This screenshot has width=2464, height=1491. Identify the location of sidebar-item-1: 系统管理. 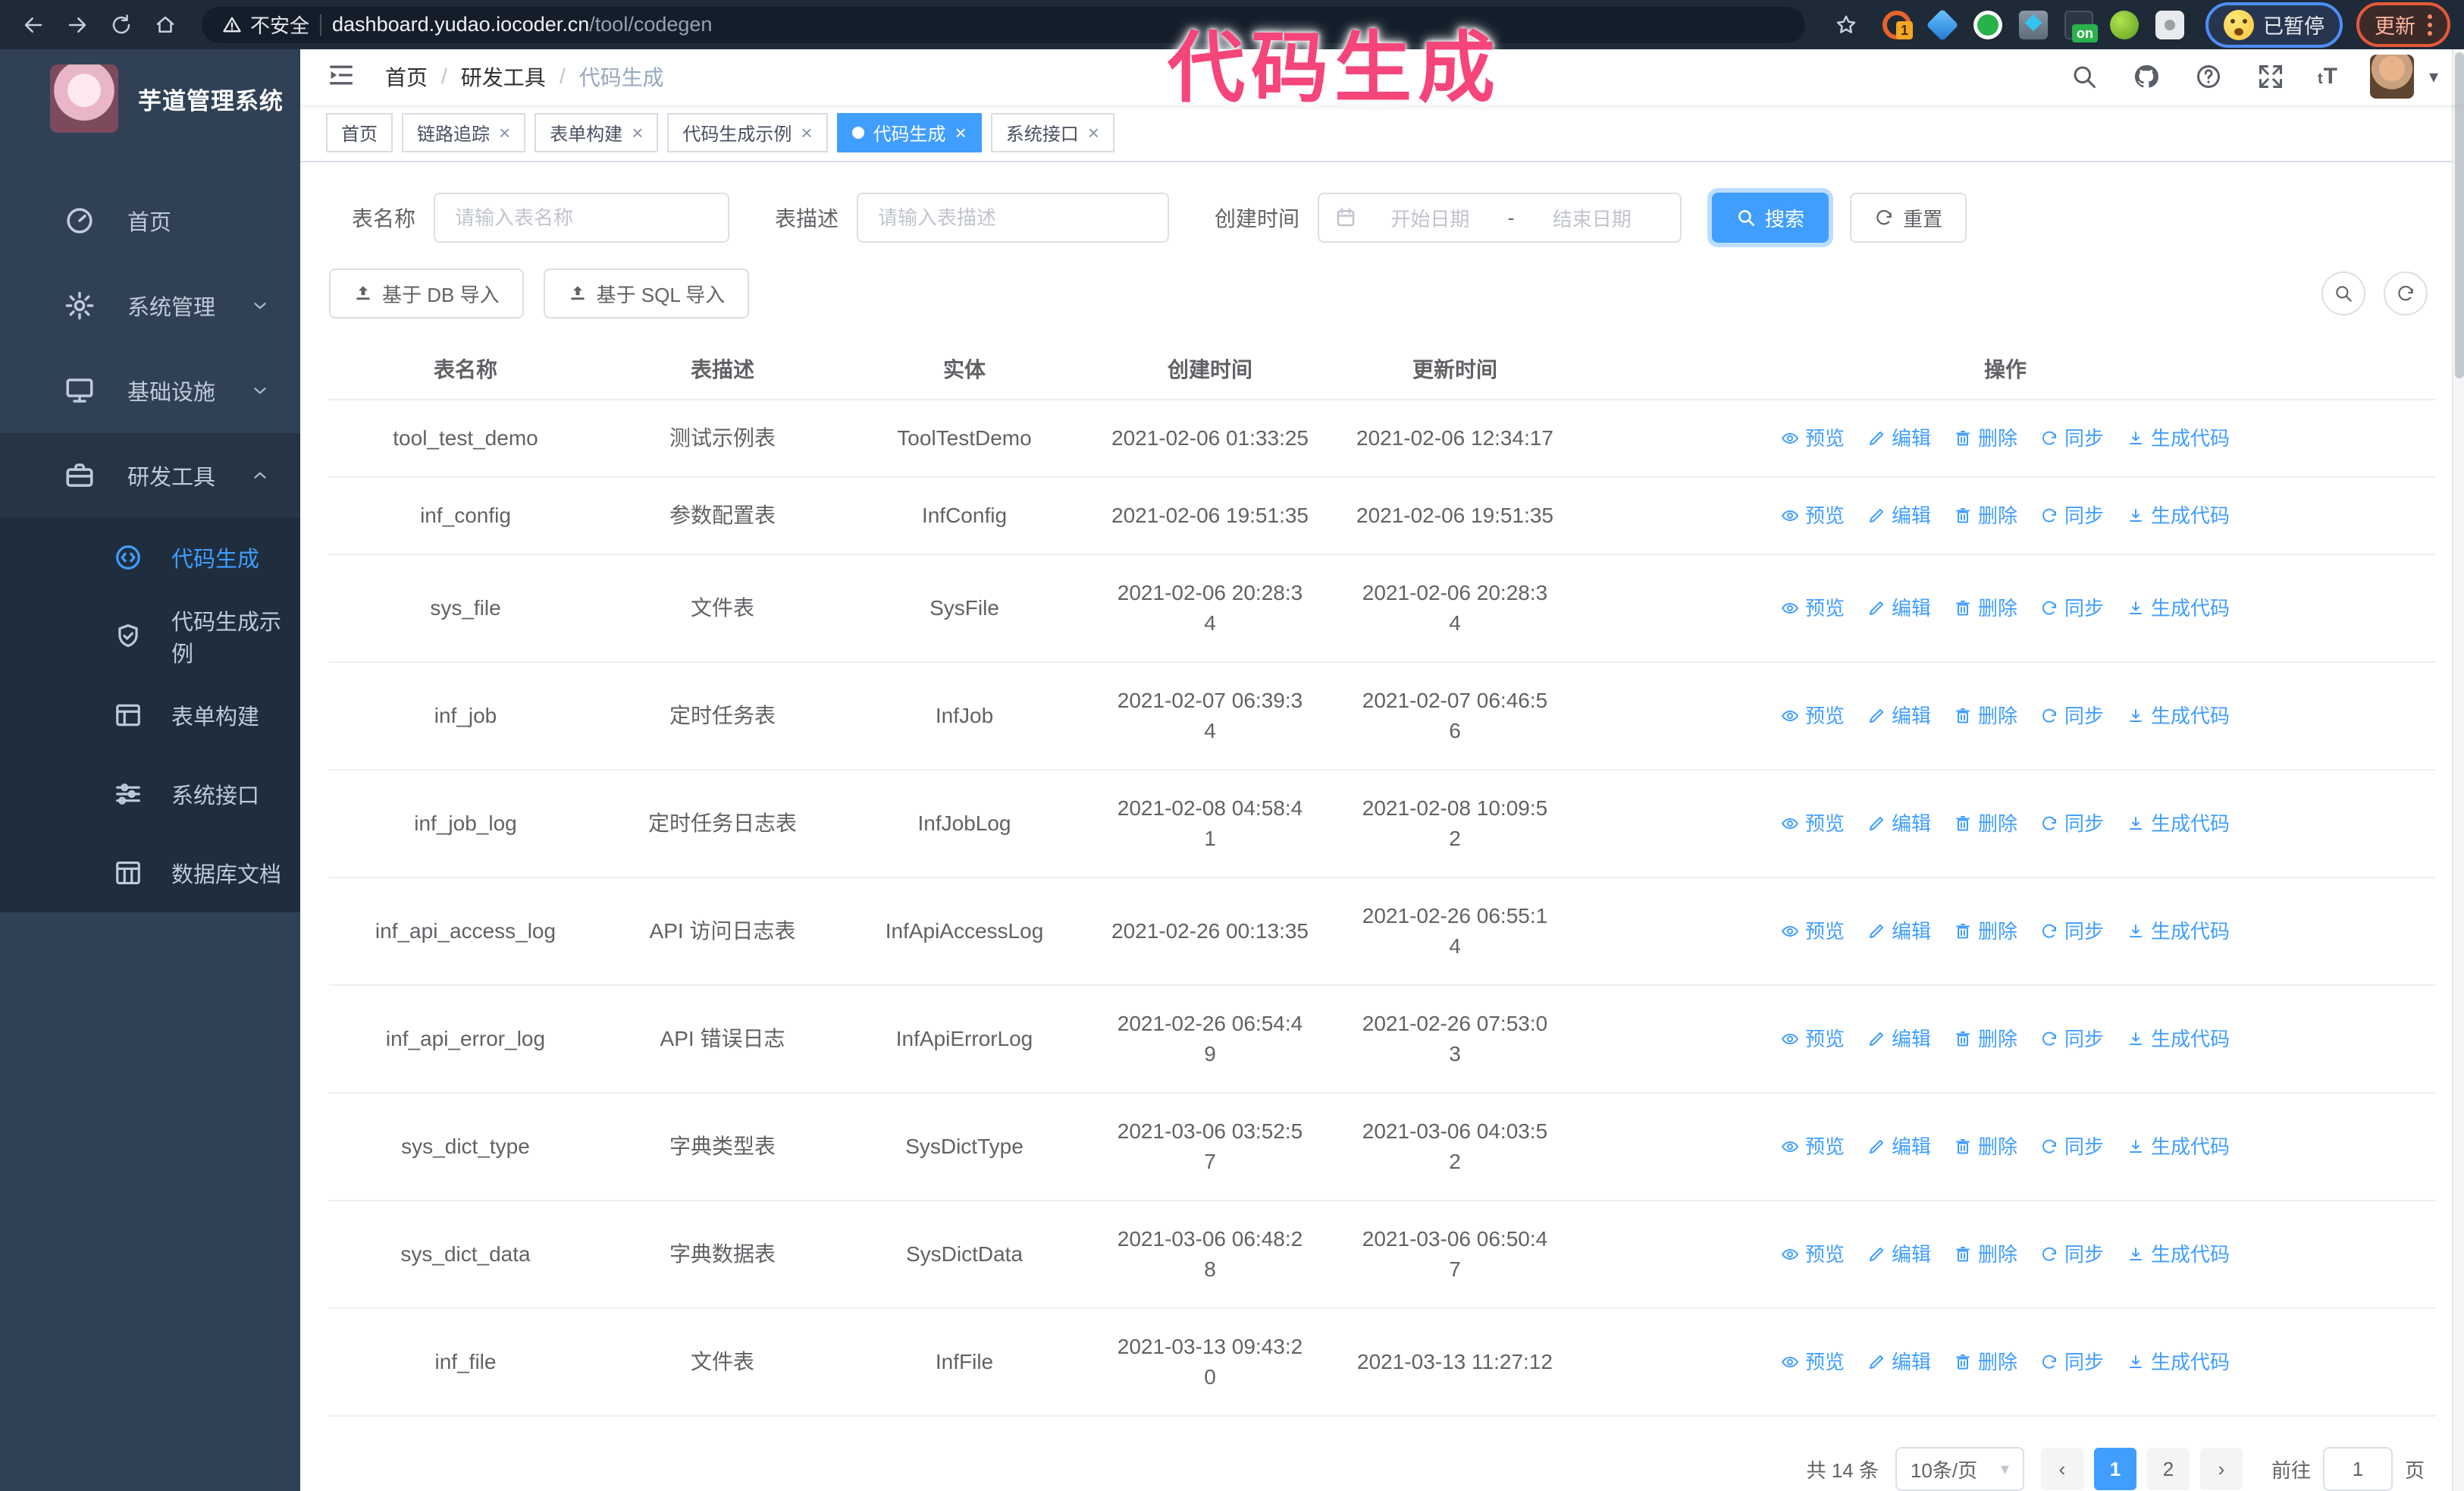
(150, 305).